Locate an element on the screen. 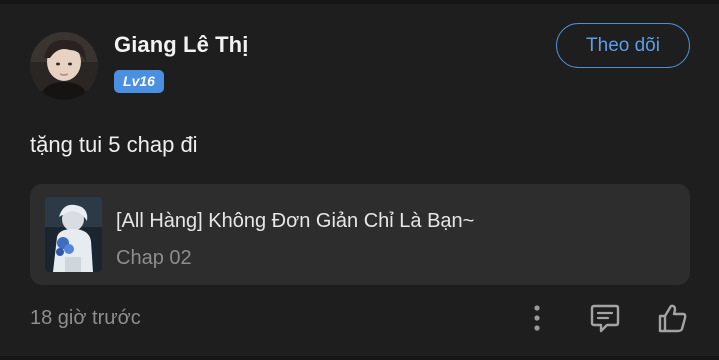  avatar-image is located at coordinates (64, 66).